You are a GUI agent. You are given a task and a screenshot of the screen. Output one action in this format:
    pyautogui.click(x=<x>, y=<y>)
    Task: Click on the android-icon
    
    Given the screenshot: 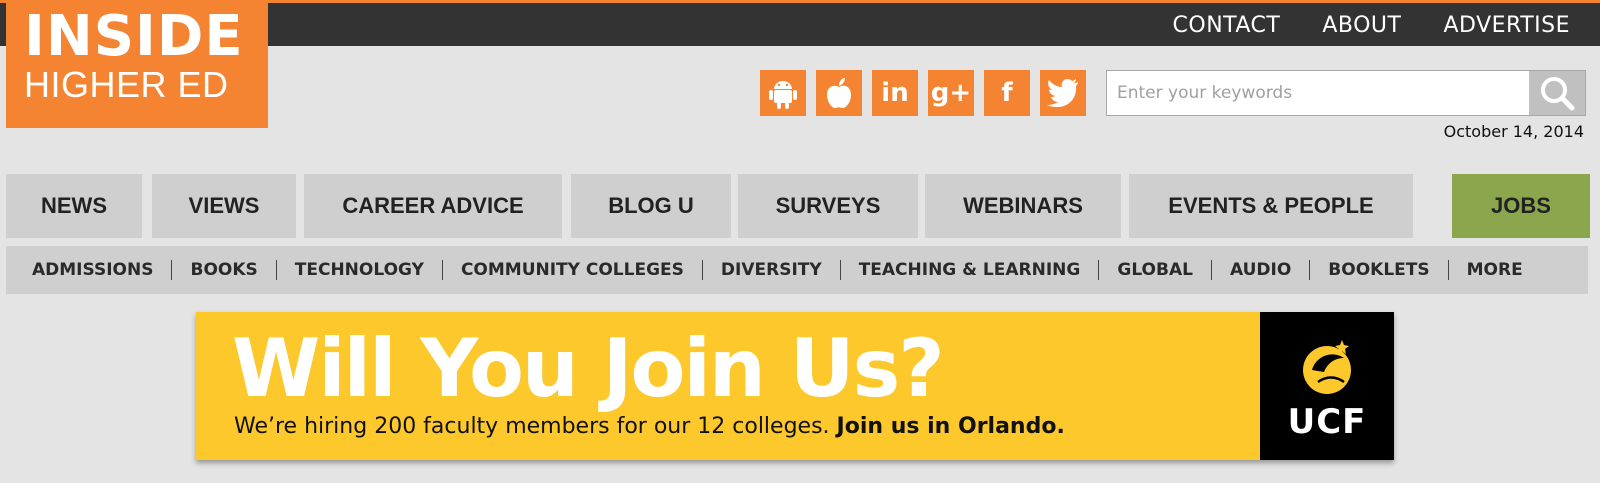 What is the action you would take?
    pyautogui.click(x=783, y=93)
    